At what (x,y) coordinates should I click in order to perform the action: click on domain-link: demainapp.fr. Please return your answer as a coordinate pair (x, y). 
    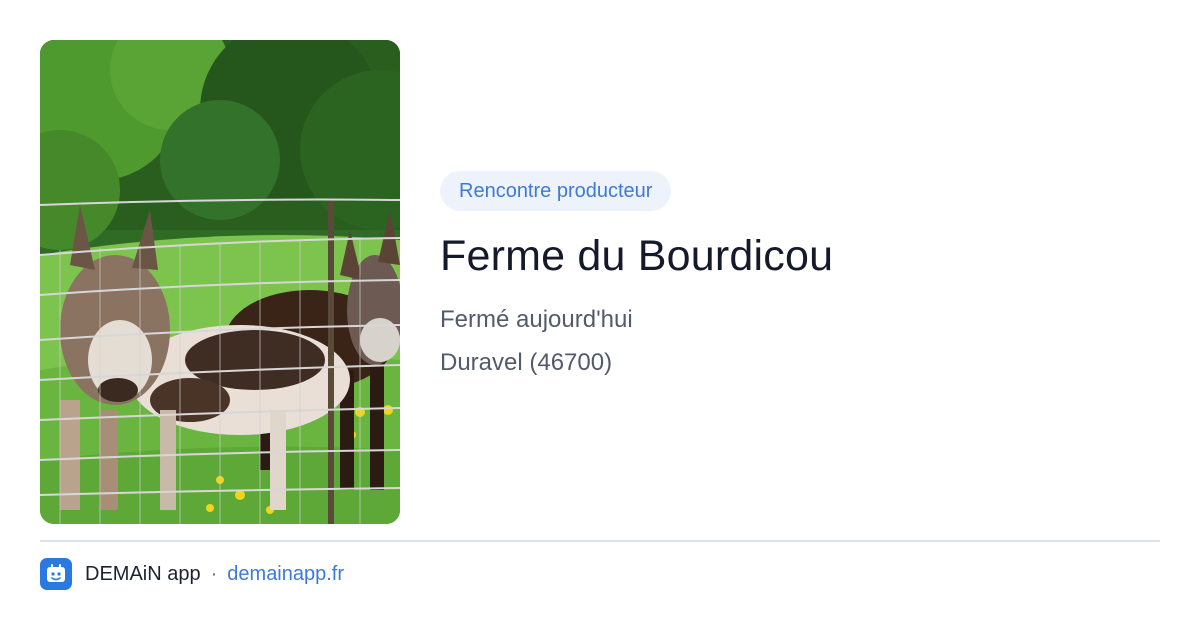
    Looking at the image, I should click on (285, 574).